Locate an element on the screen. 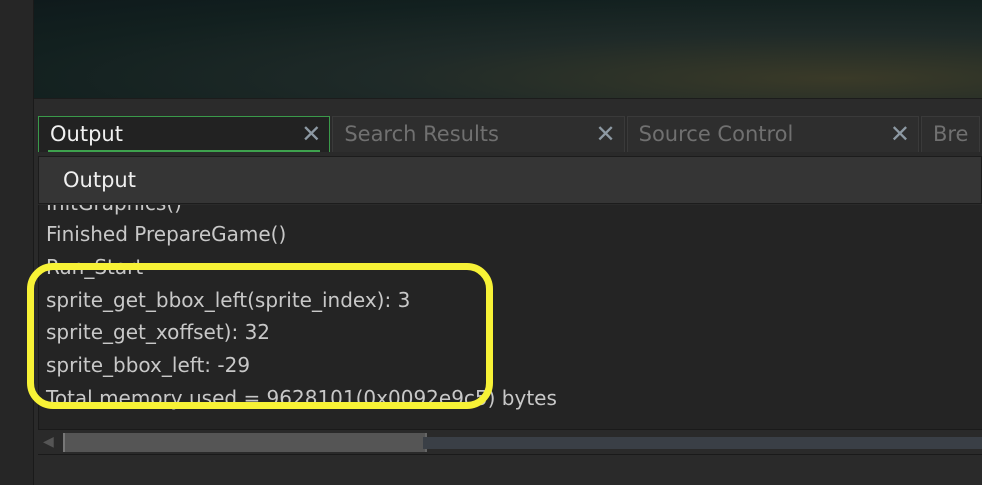 This screenshot has width=982, height=485. tab-breakpoints: Bre is located at coordinates (950, 134).